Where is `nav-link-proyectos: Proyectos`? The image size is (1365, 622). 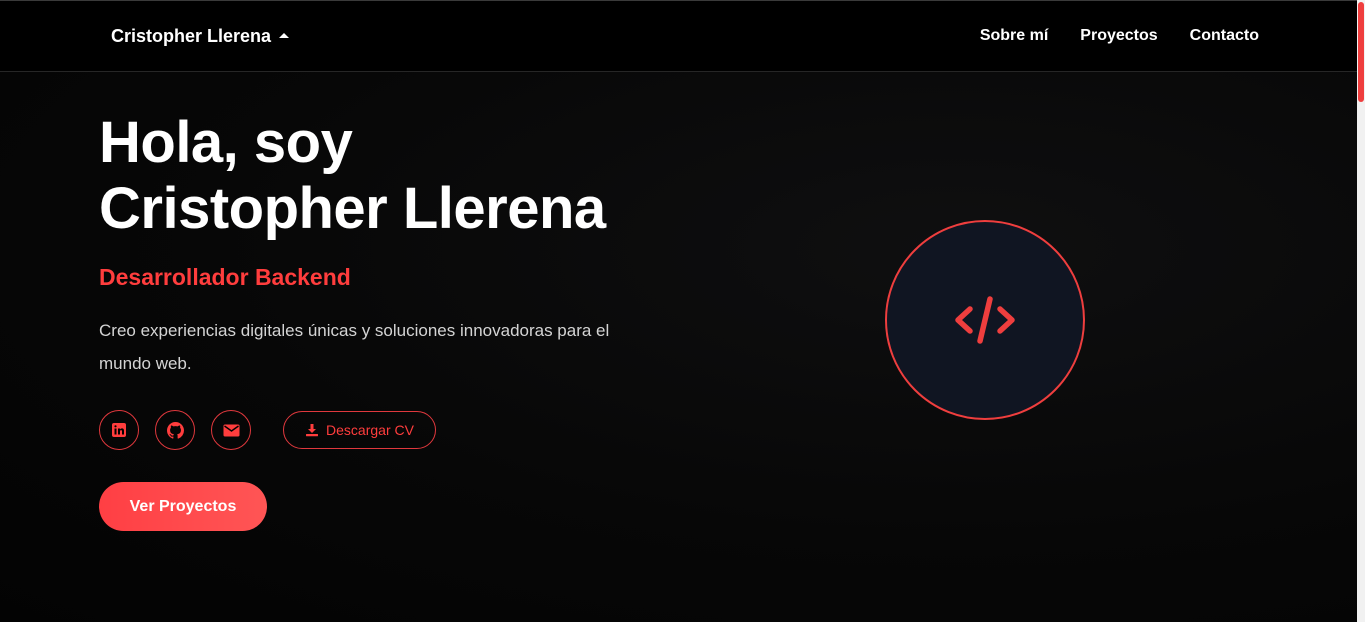
nav-link-proyectos: Proyectos is located at coordinates (1118, 36).